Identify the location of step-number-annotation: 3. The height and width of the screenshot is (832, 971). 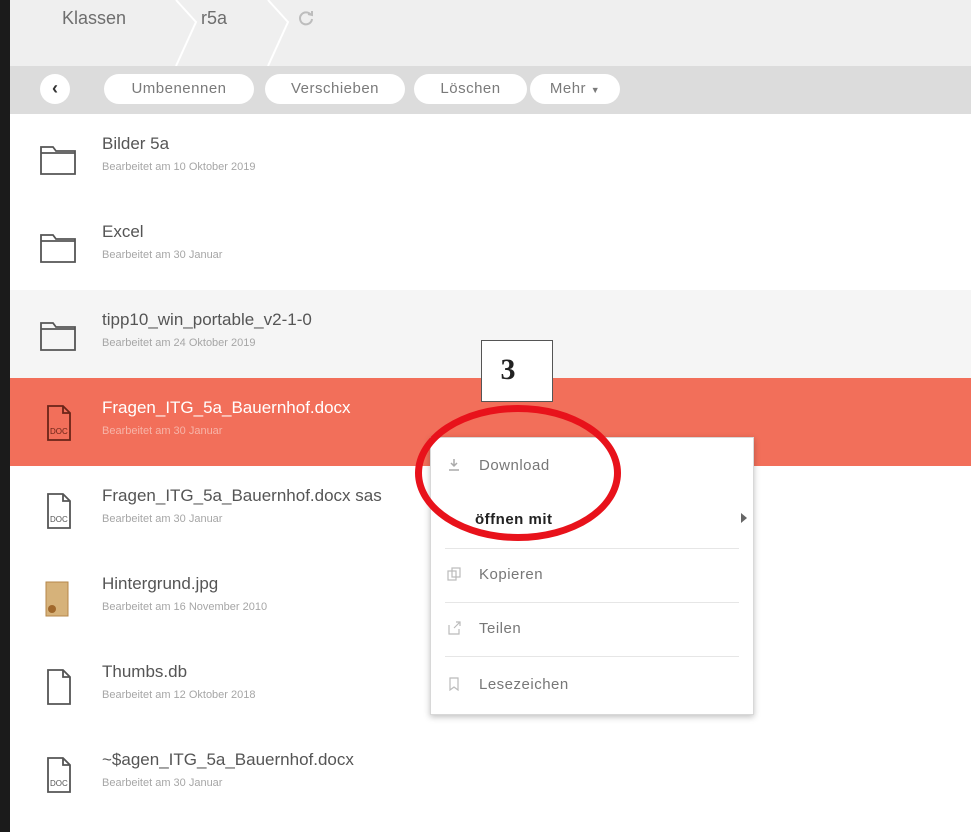
(517, 371).